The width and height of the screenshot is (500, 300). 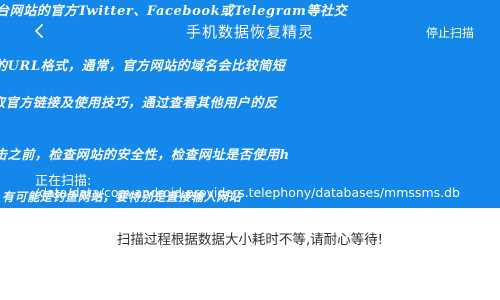 I want to click on background-text-line-2: 的URL格式，通常，官方网站的域名会比较简短, so click(x=143, y=66).